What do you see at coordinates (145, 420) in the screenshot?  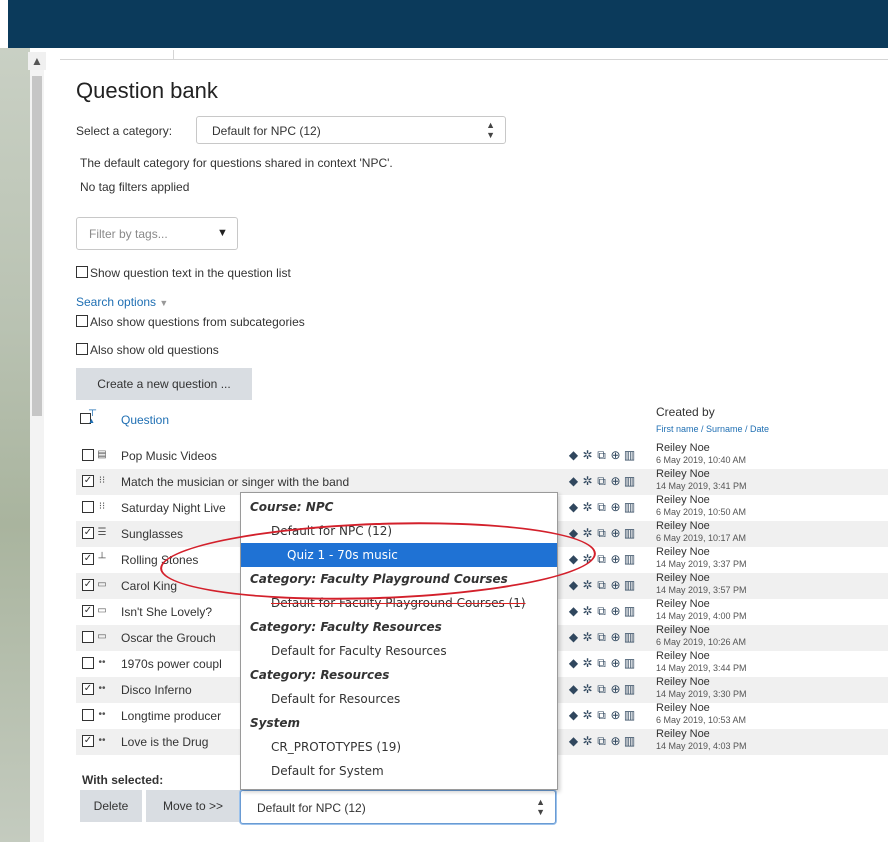 I see `question-column-header: Question` at bounding box center [145, 420].